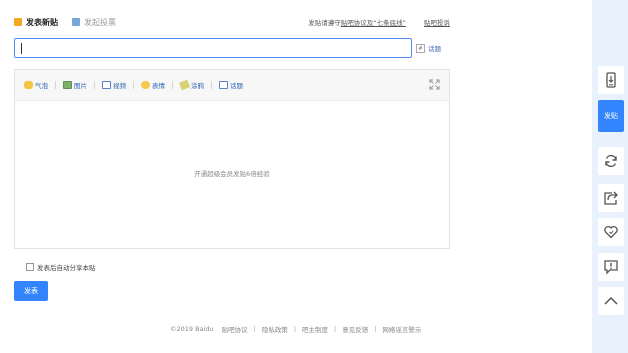 The height and width of the screenshot is (353, 628). I want to click on header-links: 发贴请遵守 贴吧协议及“七条底线” 贴吧投诉, so click(379, 22).